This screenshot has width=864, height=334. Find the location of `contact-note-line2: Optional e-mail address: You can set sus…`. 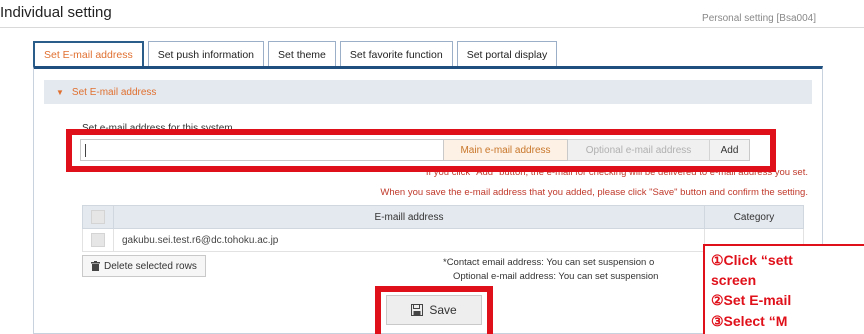

contact-note-line2: Optional e-mail address: You can set sus… is located at coordinates (556, 276).